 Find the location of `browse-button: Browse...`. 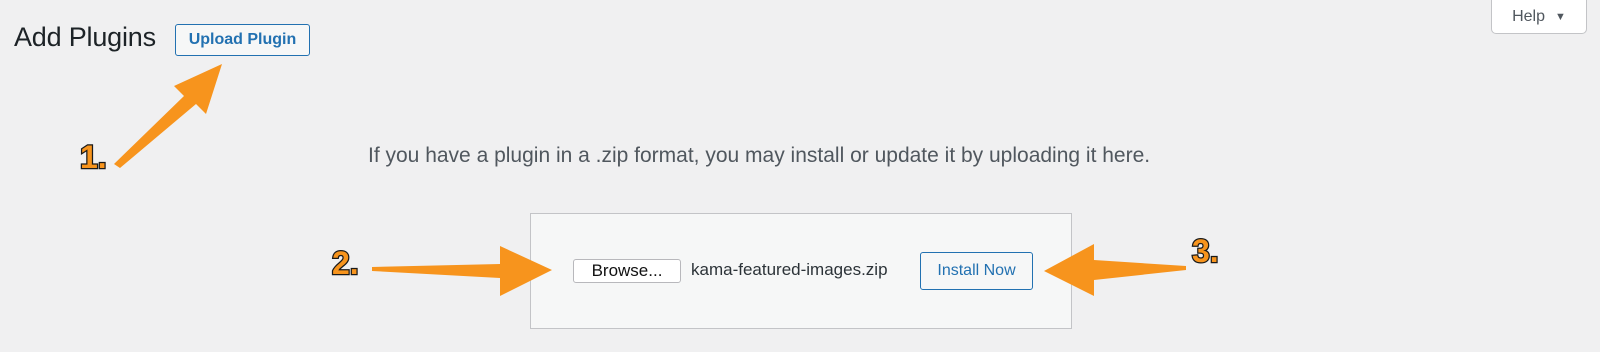

browse-button: Browse... is located at coordinates (627, 271).